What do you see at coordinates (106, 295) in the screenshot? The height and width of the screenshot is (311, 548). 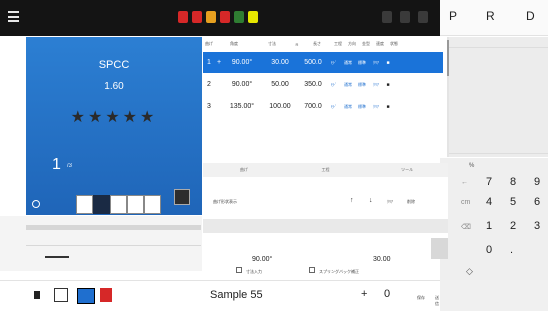 I see `draw-icon` at bounding box center [106, 295].